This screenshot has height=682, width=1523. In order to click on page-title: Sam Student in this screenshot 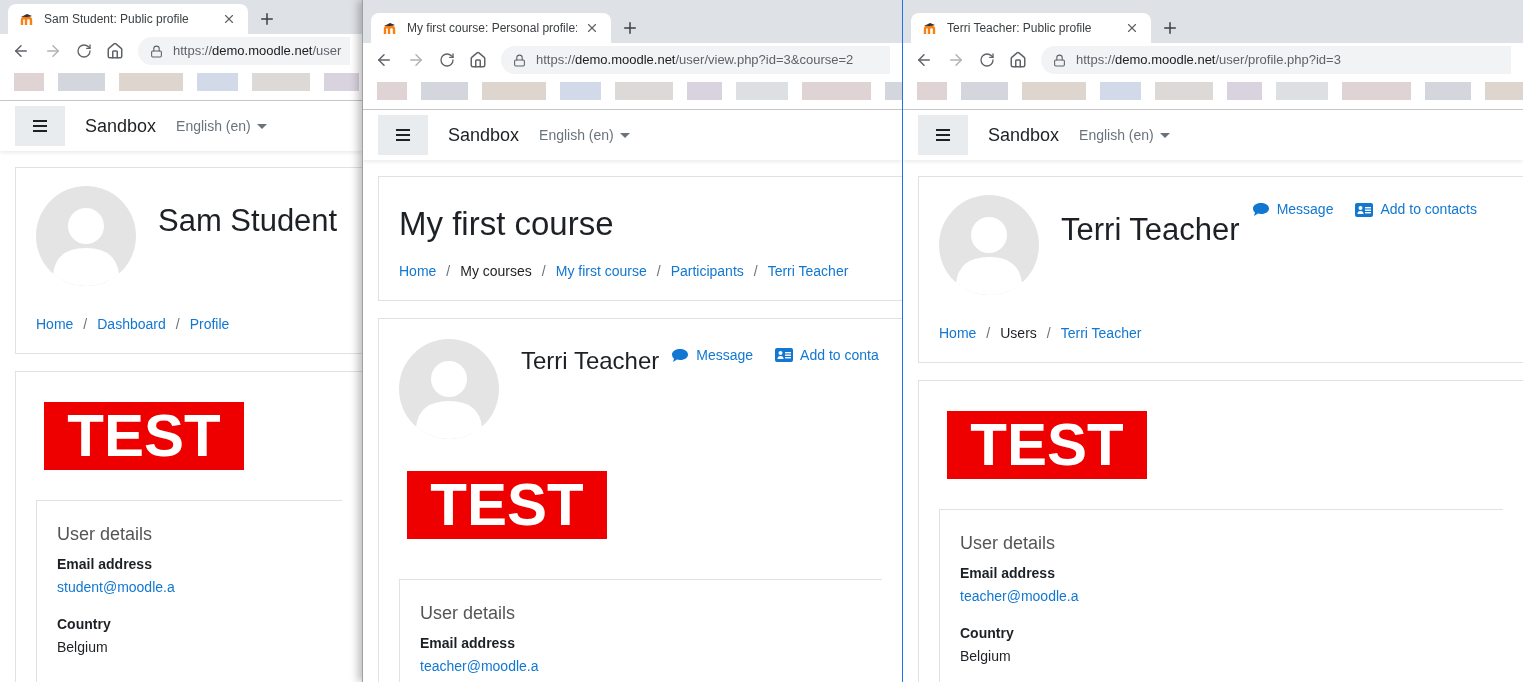, I will do `click(248, 221)`.